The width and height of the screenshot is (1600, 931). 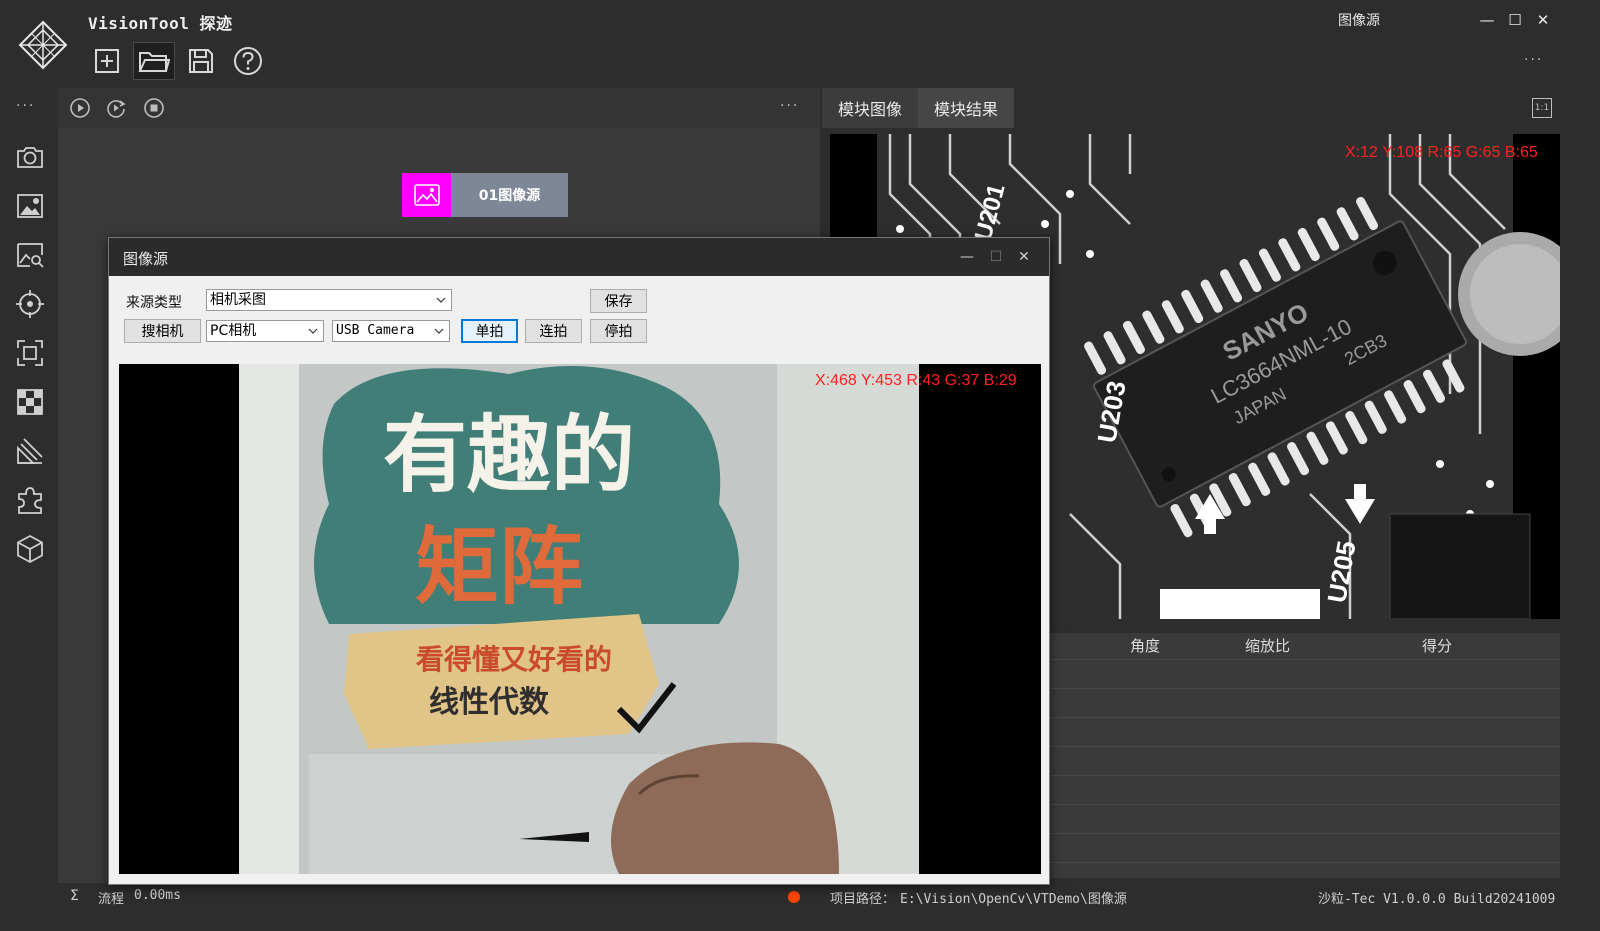 I want to click on camera-type-select: PC相机, so click(x=265, y=331).